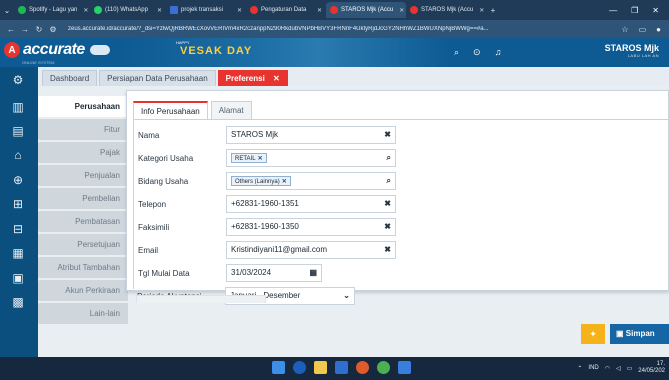 This screenshot has height=380, width=669. What do you see at coordinates (83, 267) in the screenshot?
I see `menu-atribut-tambahan: Atribut Tambahan` at bounding box center [83, 267].